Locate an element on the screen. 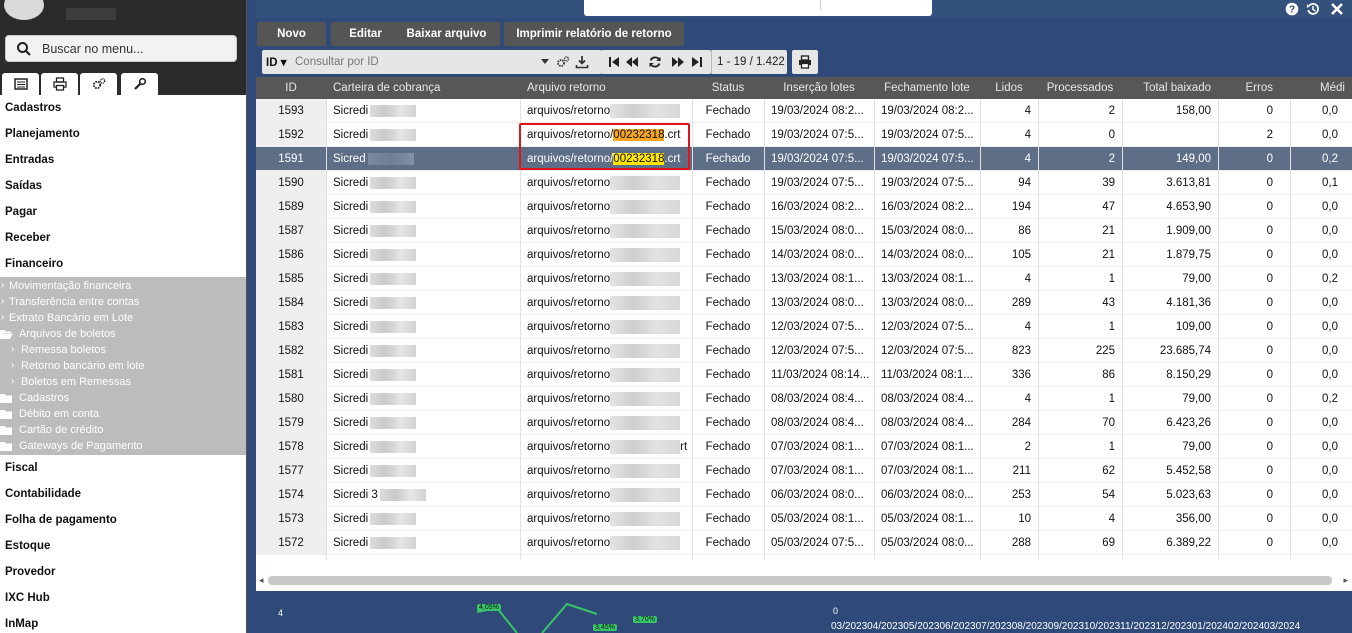  submenu-item: › Transferência entre contas is located at coordinates (123, 302).